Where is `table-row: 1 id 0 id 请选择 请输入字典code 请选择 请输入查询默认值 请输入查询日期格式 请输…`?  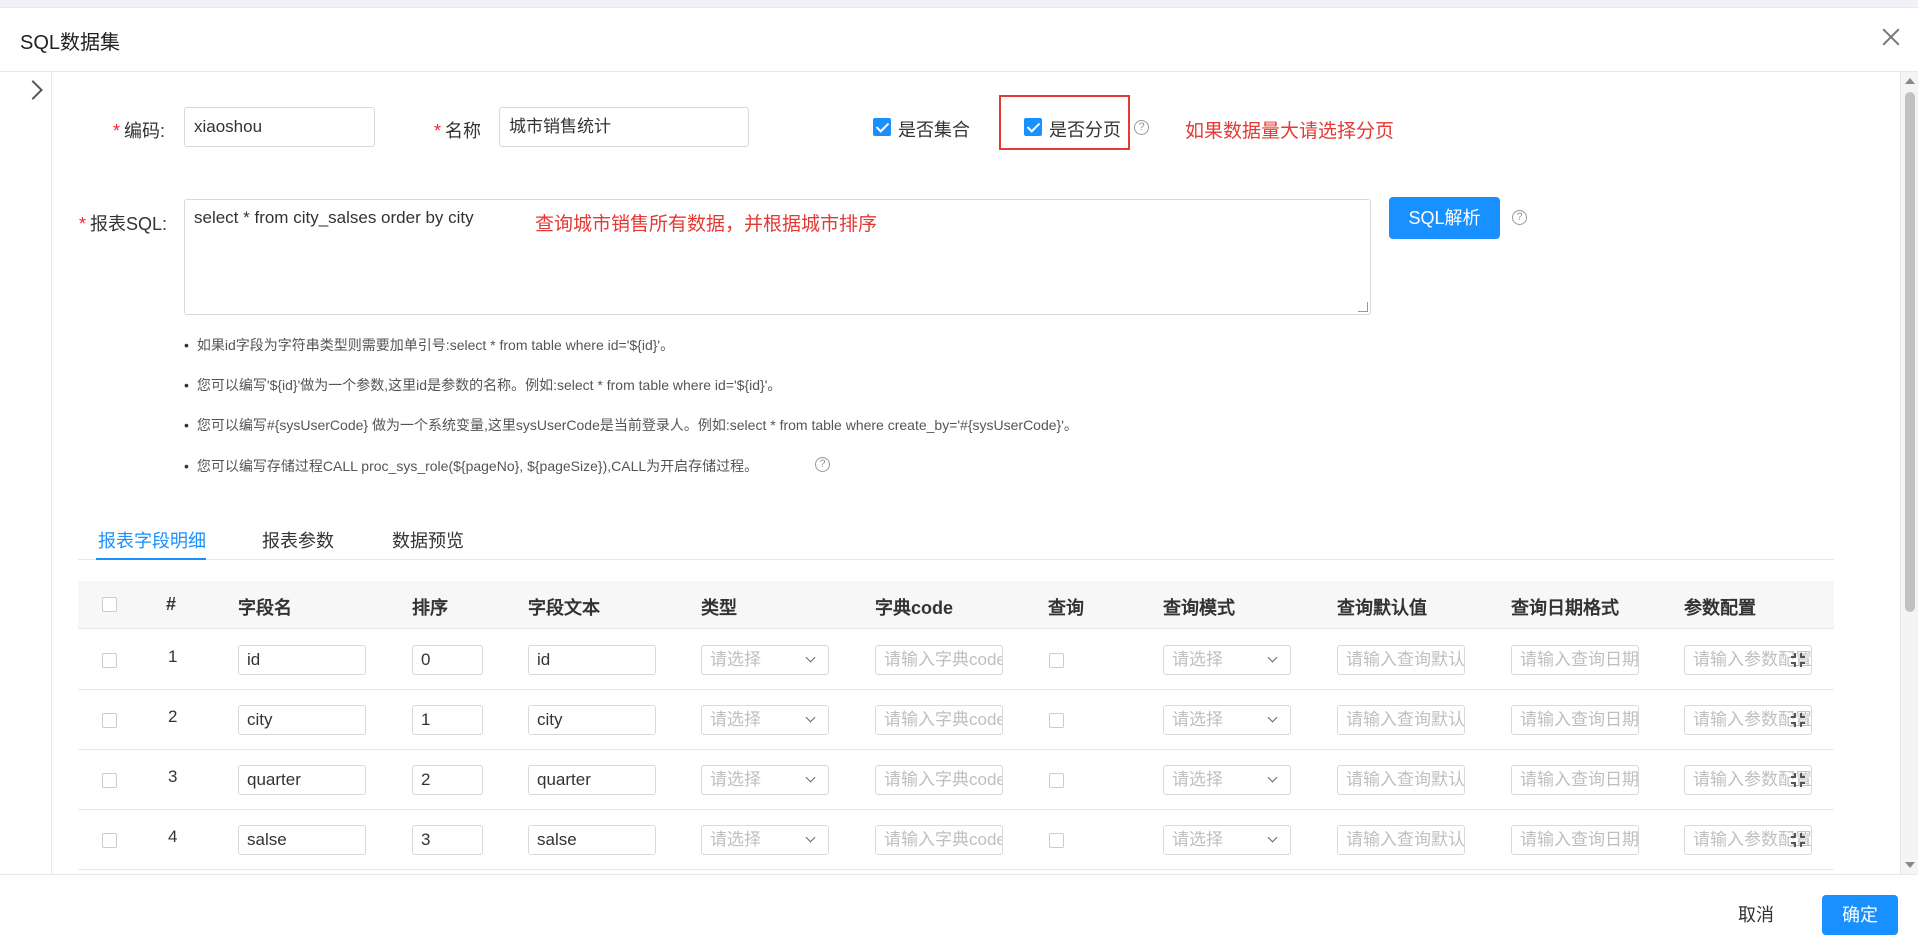 table-row: 1 id 0 id 请选择 请输入字典code 请选择 请输入查询默认值 请输入查询日期格式 请输… is located at coordinates (956, 660).